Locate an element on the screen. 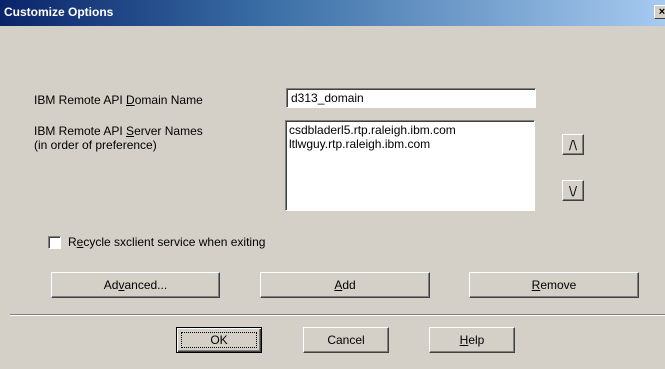  recycle-checkbox-label: Recycle sxclient service when exiting is located at coordinates (166, 242).